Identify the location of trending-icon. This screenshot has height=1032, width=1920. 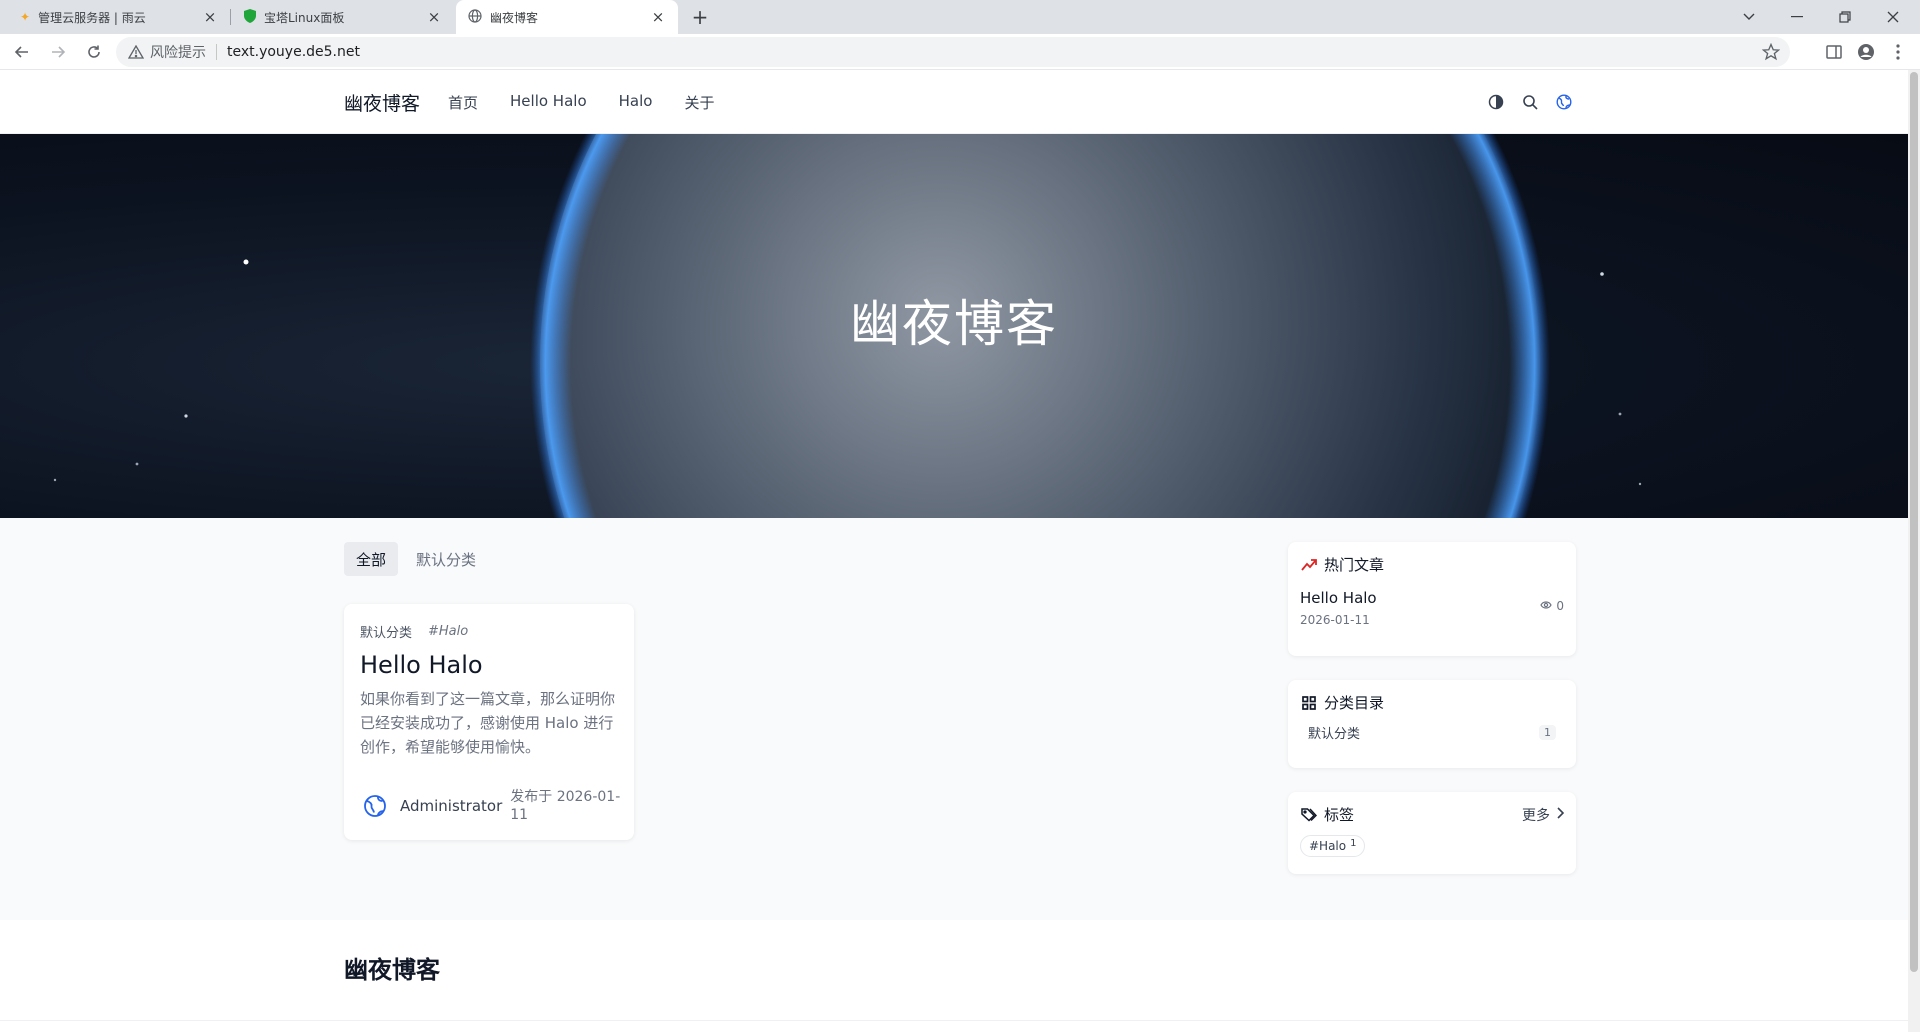
(1309, 565).